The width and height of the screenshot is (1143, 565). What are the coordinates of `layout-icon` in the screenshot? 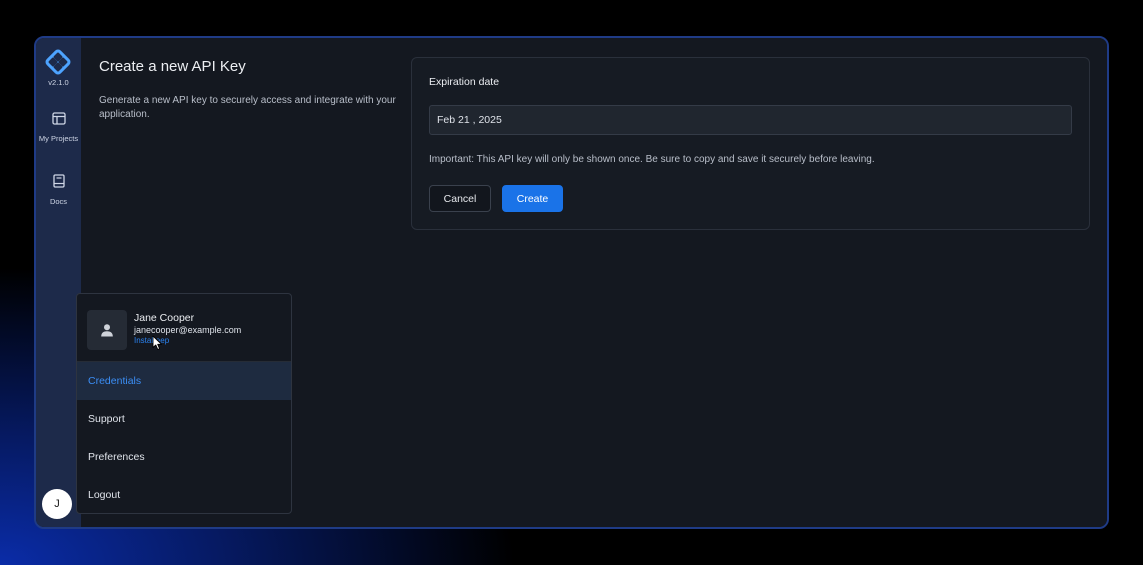 It's located at (58, 118).